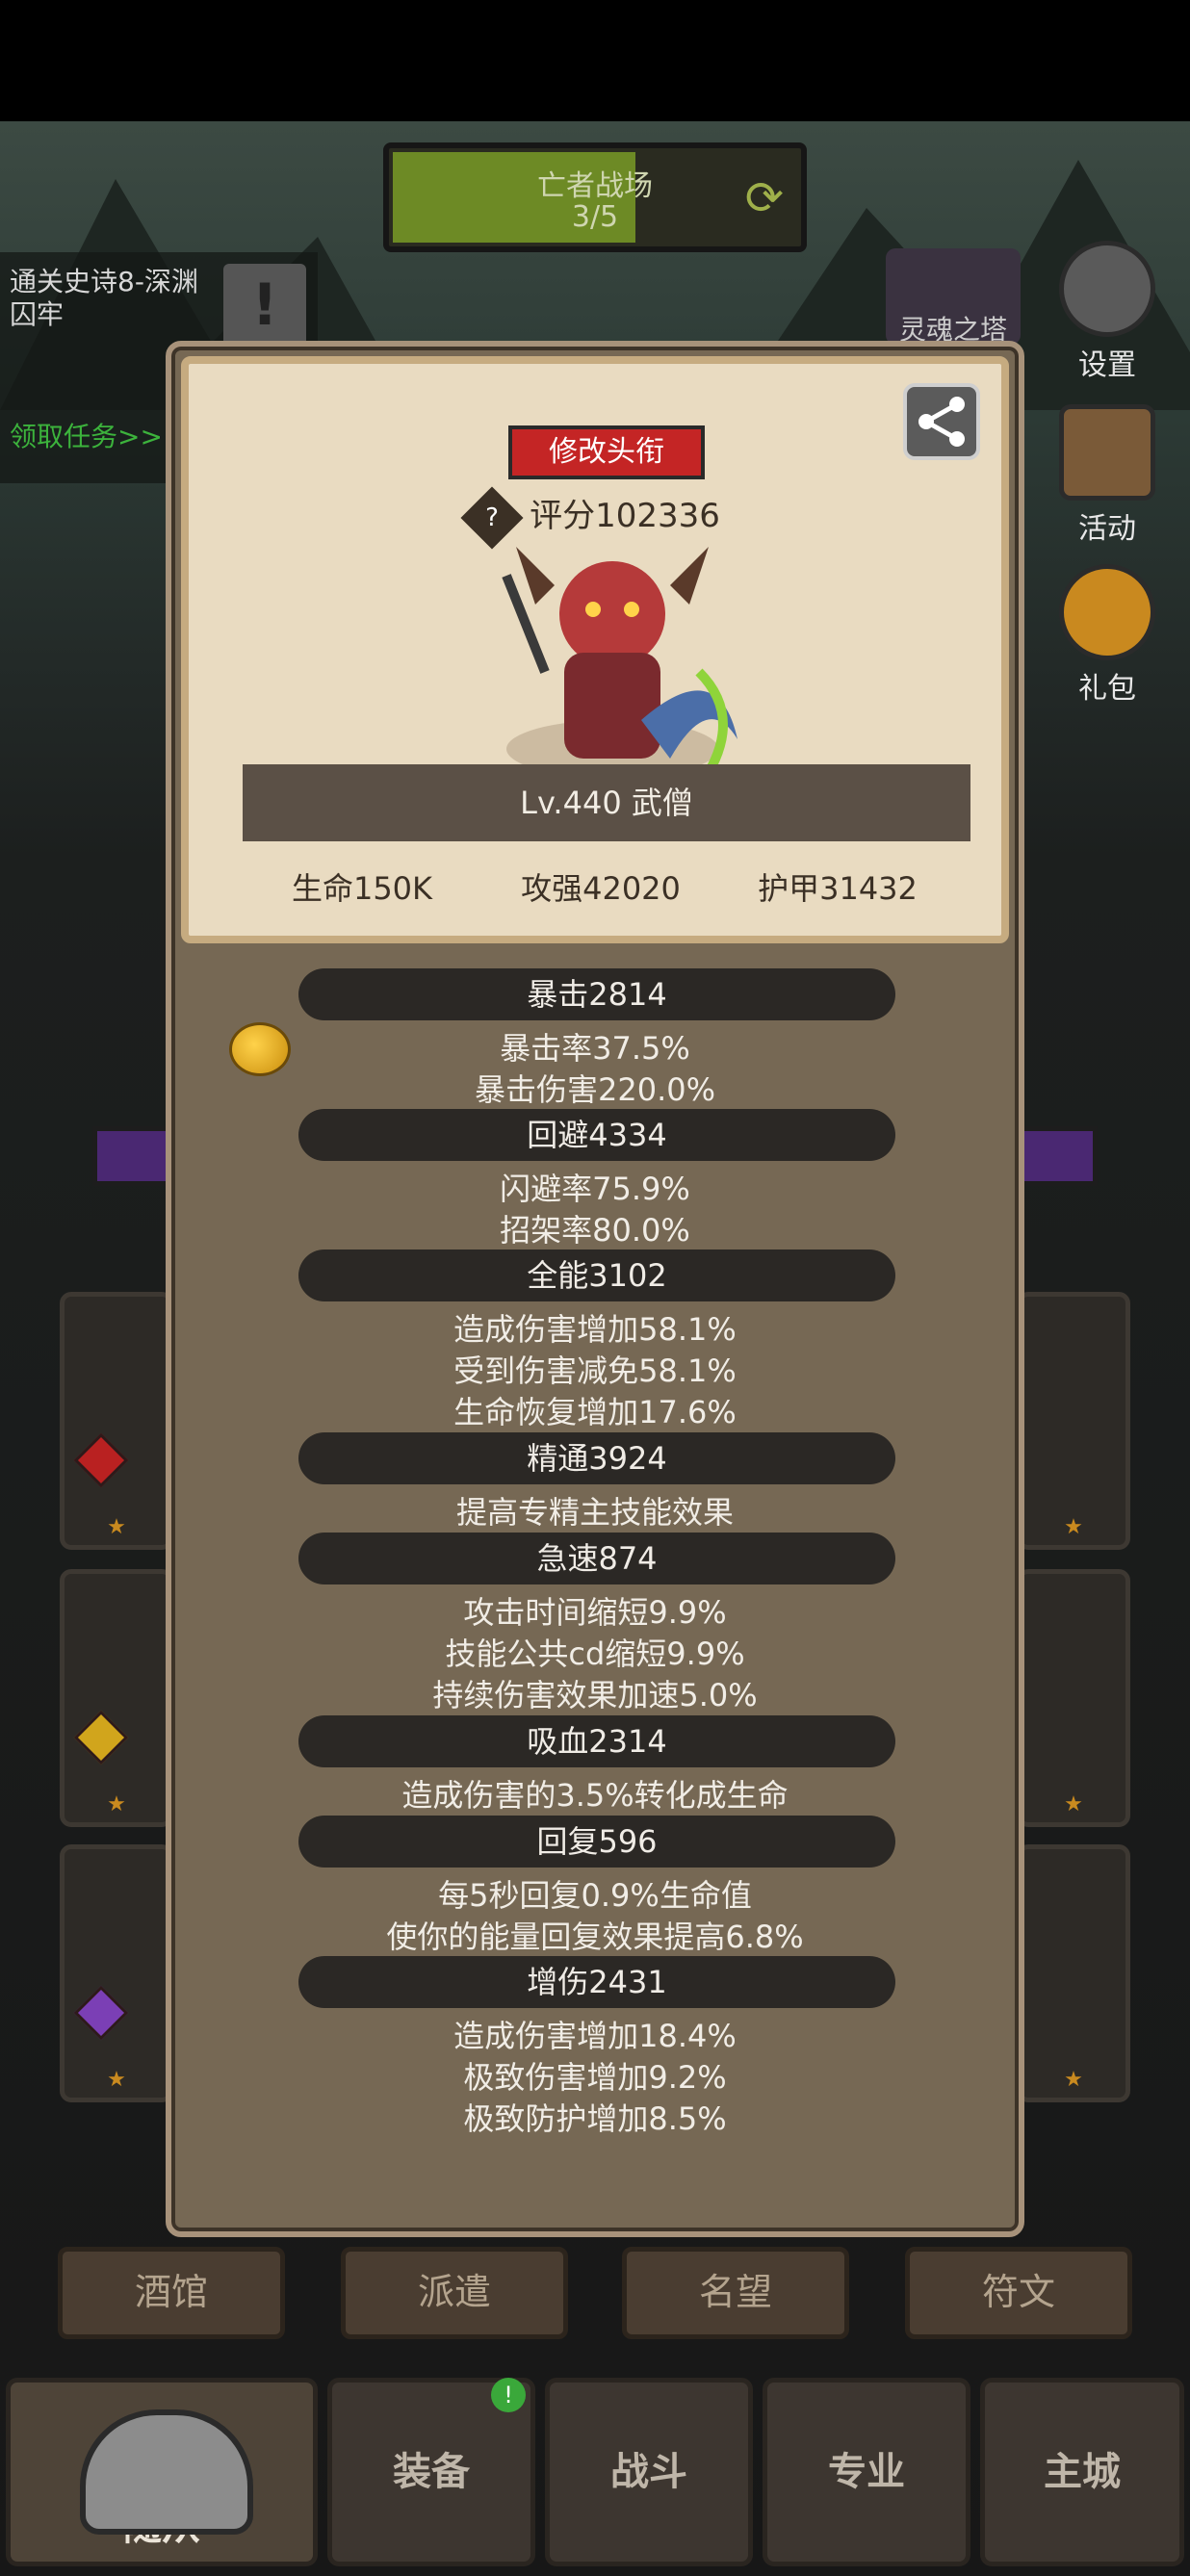  What do you see at coordinates (606, 452) in the screenshot?
I see `change-title-button: 修改头衔` at bounding box center [606, 452].